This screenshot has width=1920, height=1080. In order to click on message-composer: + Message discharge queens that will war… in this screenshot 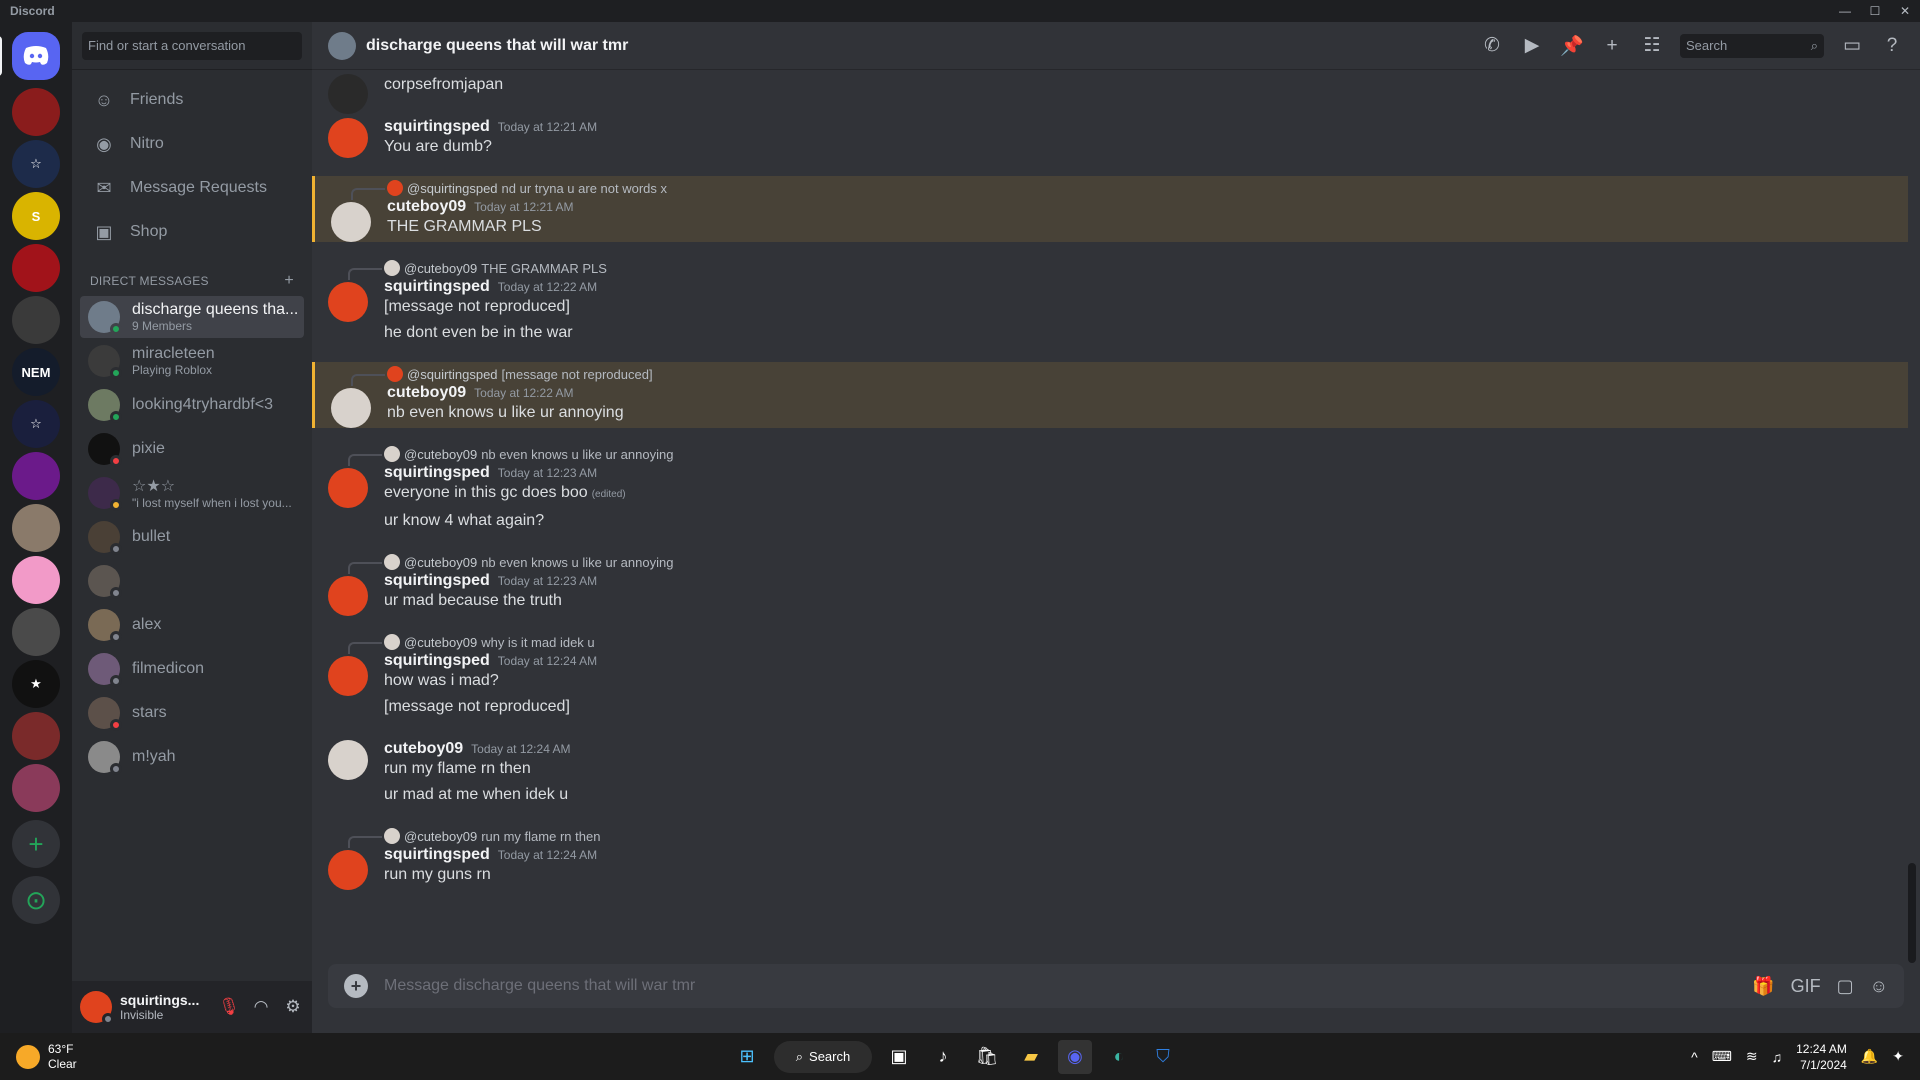, I will do `click(1116, 986)`.